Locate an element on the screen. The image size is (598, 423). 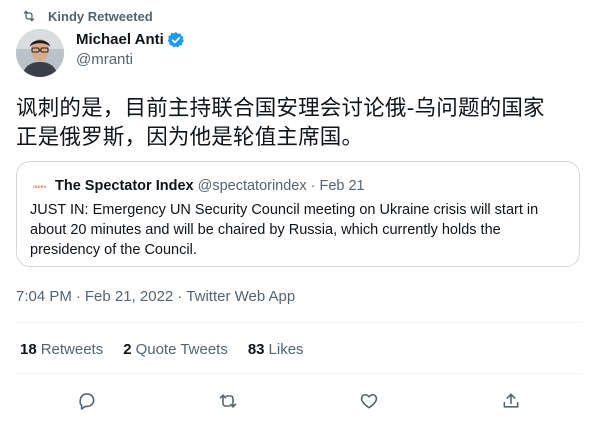
share-icon is located at coordinates (511, 400).